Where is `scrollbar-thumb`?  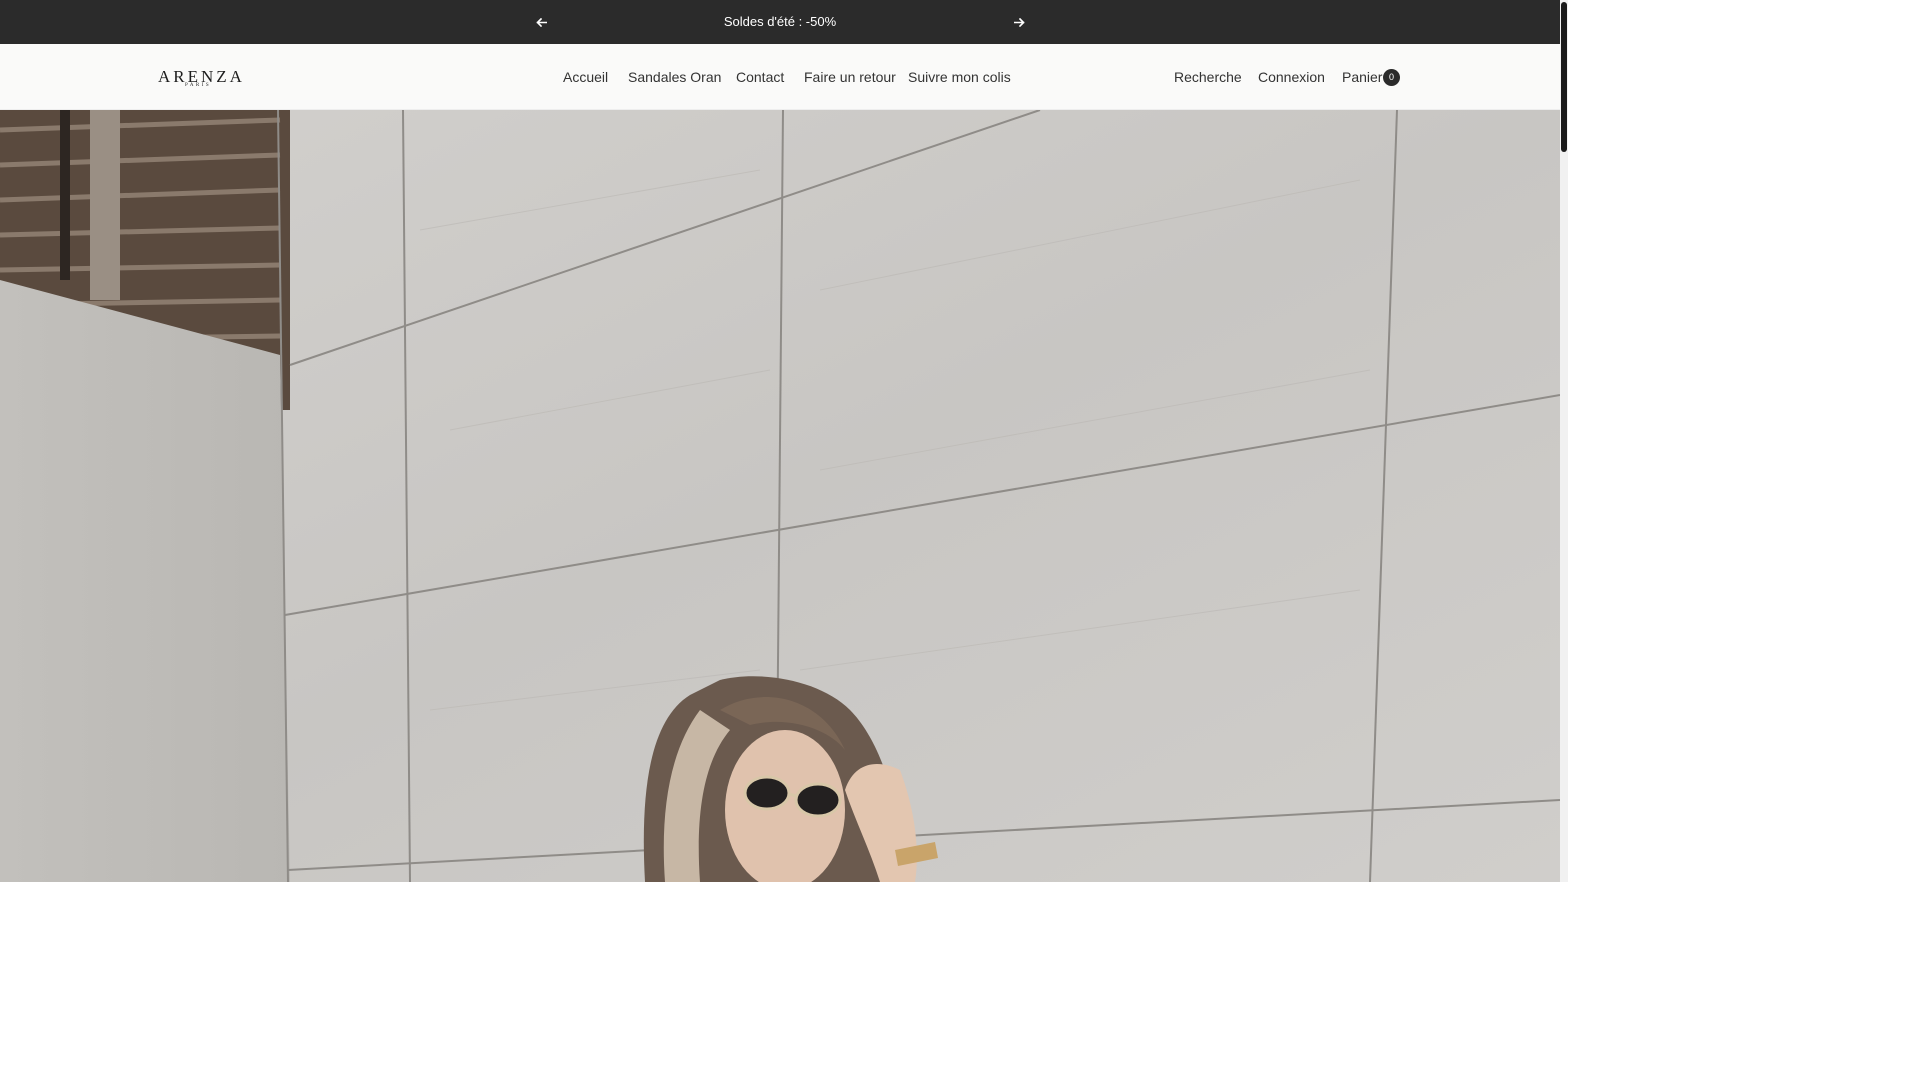
scrollbar-thumb is located at coordinates (1564, 77).